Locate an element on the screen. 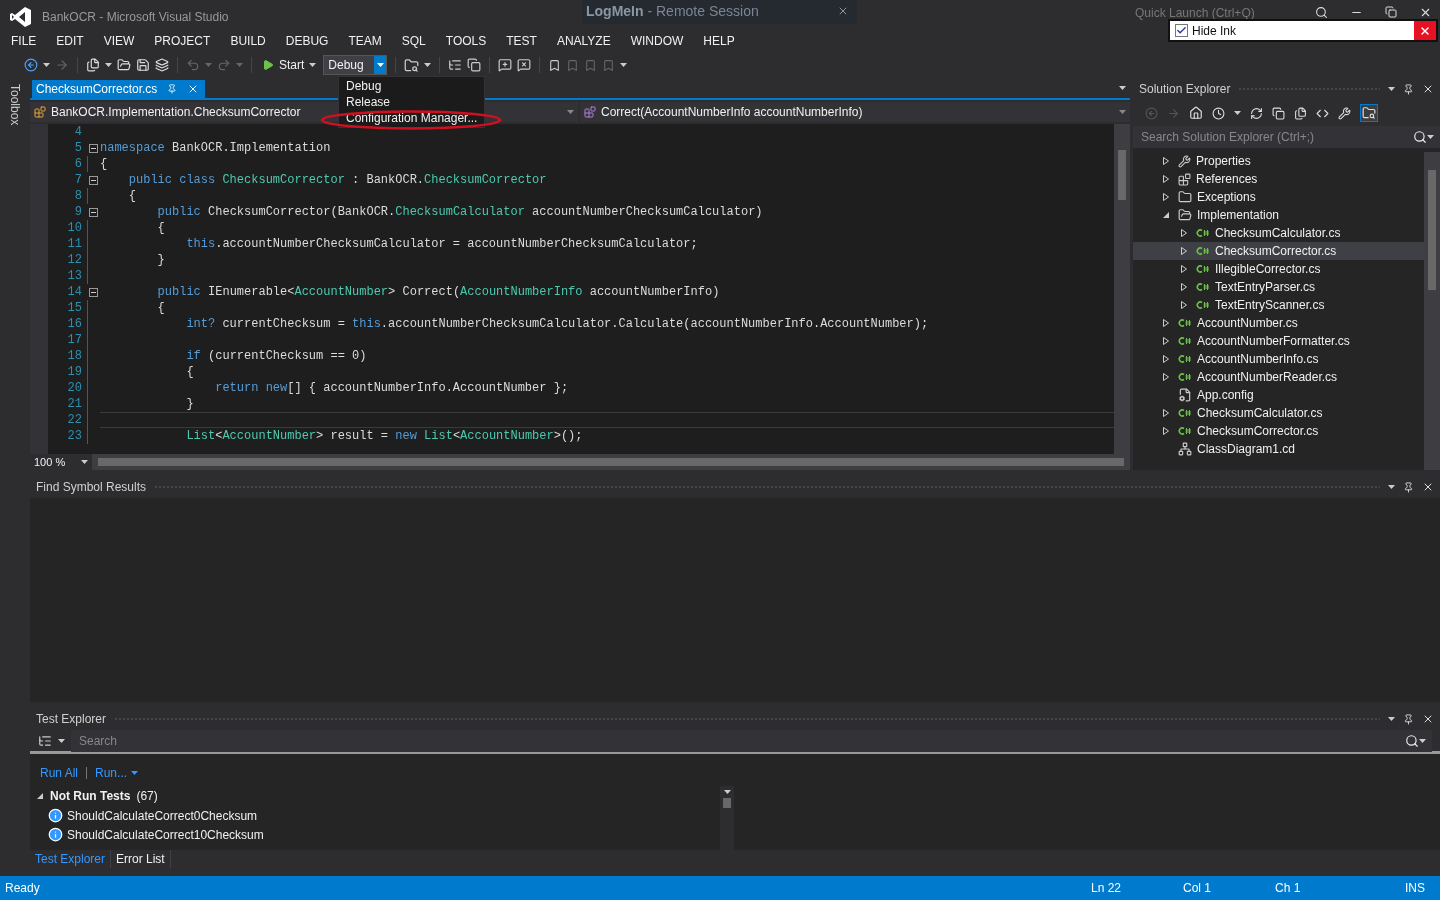  tree-item: AccountNumberInfo.cs is located at coordinates (1278, 359).